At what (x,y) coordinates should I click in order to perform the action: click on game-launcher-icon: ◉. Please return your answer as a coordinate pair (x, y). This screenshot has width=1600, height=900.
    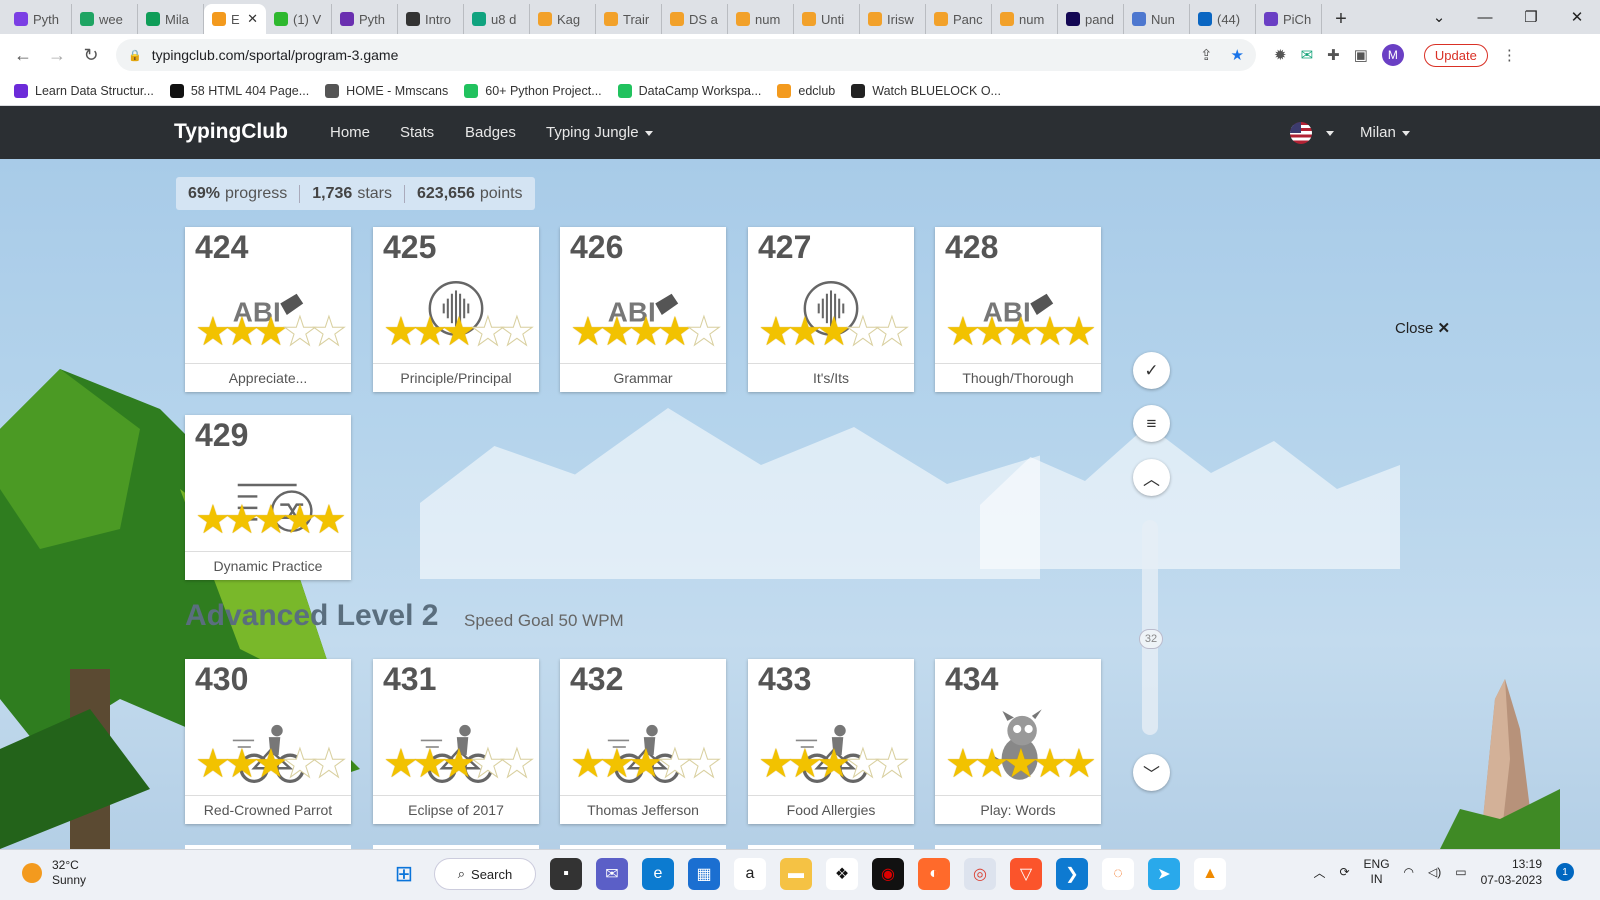
    Looking at the image, I should click on (888, 874).